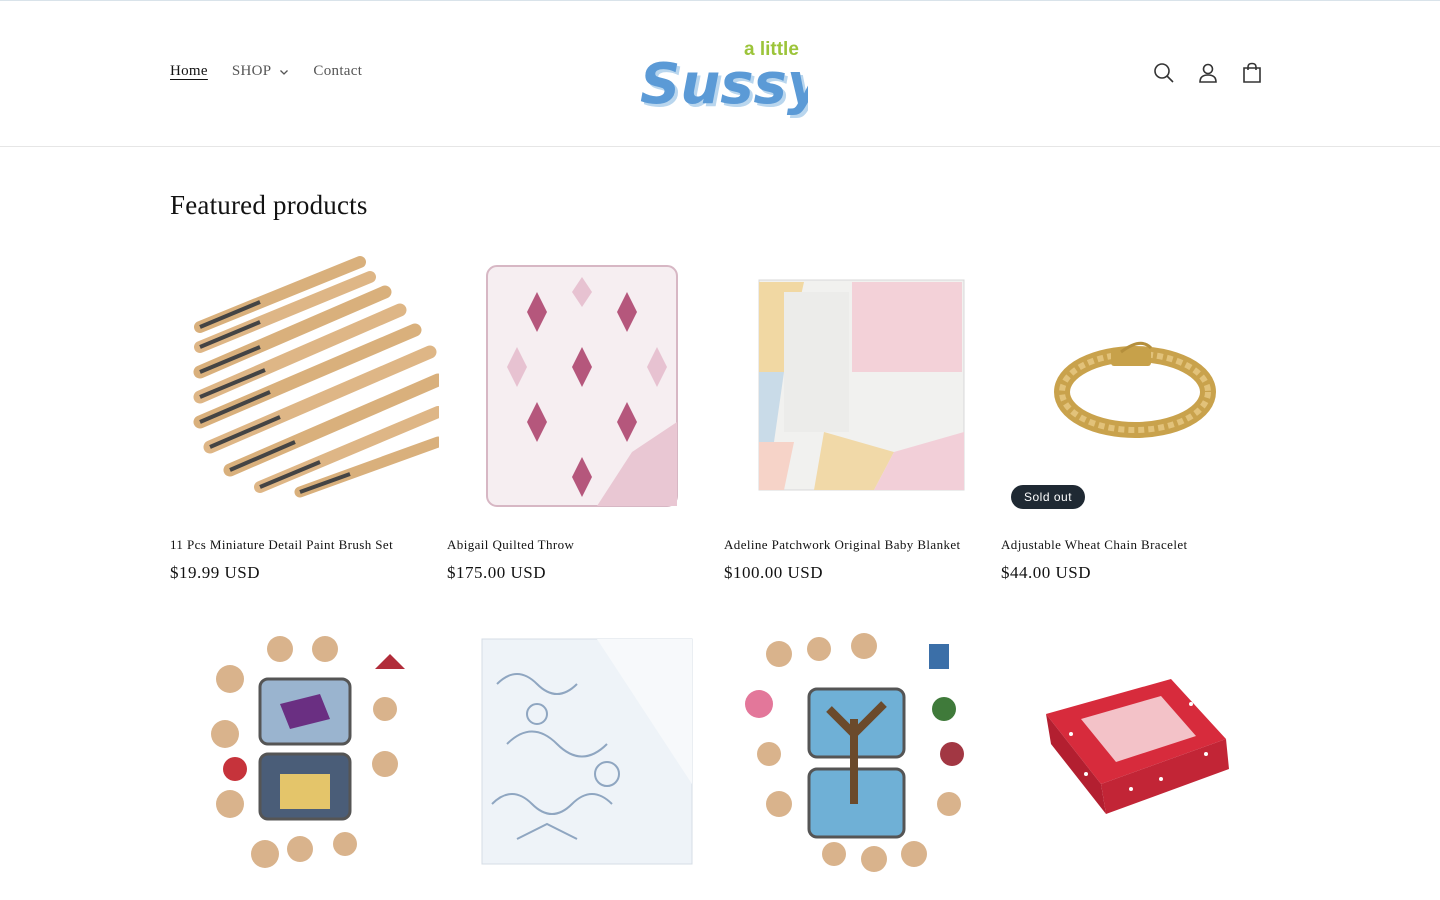 The width and height of the screenshot is (1440, 900). I want to click on cart-icon, so click(1252, 73).